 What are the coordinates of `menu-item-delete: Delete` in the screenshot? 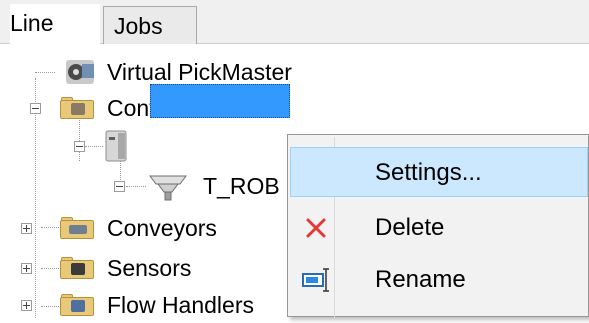 It's located at (439, 228).